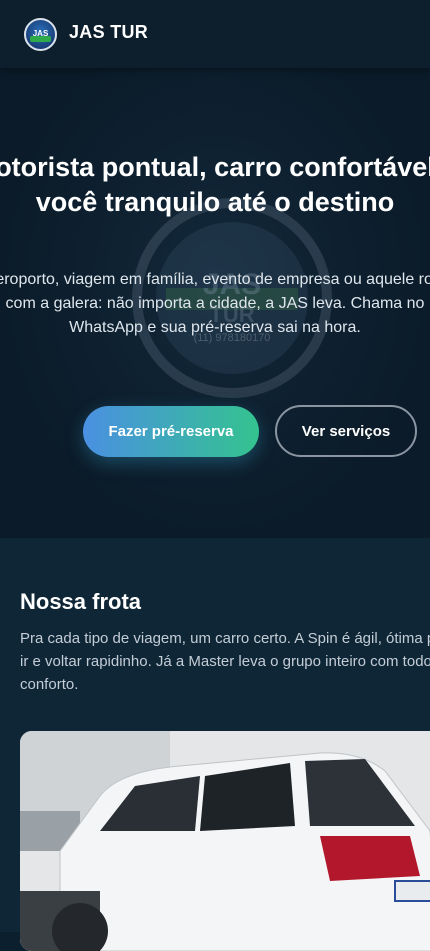 The width and height of the screenshot is (430, 951). Describe the element at coordinates (108, 32) in the screenshot. I see `brand-name: JAS TUR` at that location.